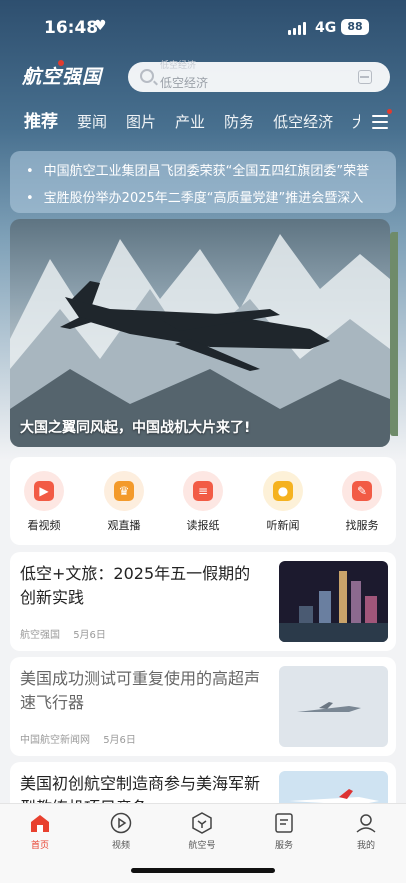  I want to click on document-icon, so click(284, 823).